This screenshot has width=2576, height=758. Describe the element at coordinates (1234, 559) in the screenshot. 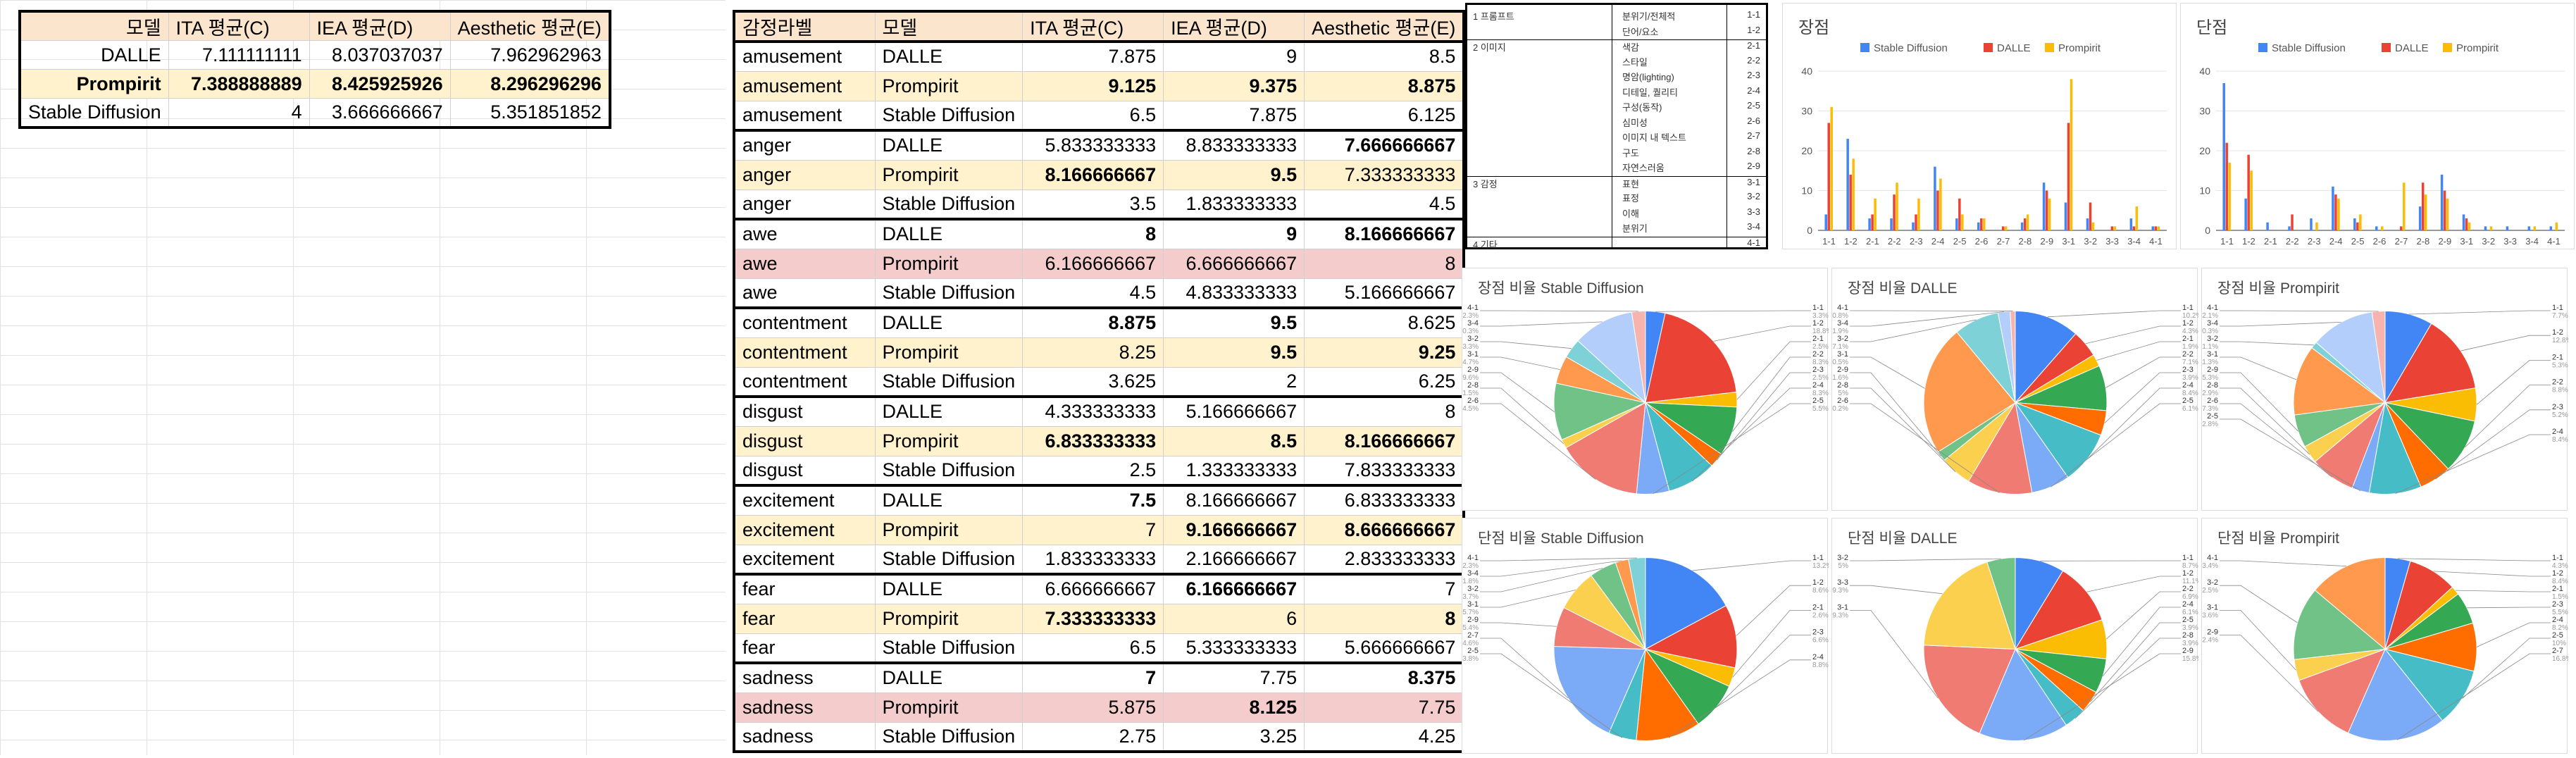

I see `cell: 2.166666667` at that location.